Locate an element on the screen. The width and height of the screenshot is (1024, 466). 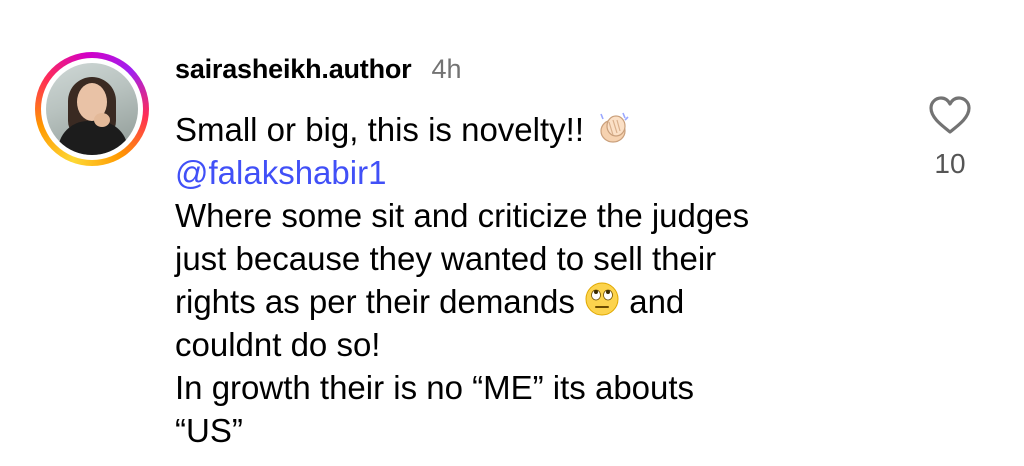
comment-text-segment: just because they wanted to sell their is located at coordinates (446, 258).